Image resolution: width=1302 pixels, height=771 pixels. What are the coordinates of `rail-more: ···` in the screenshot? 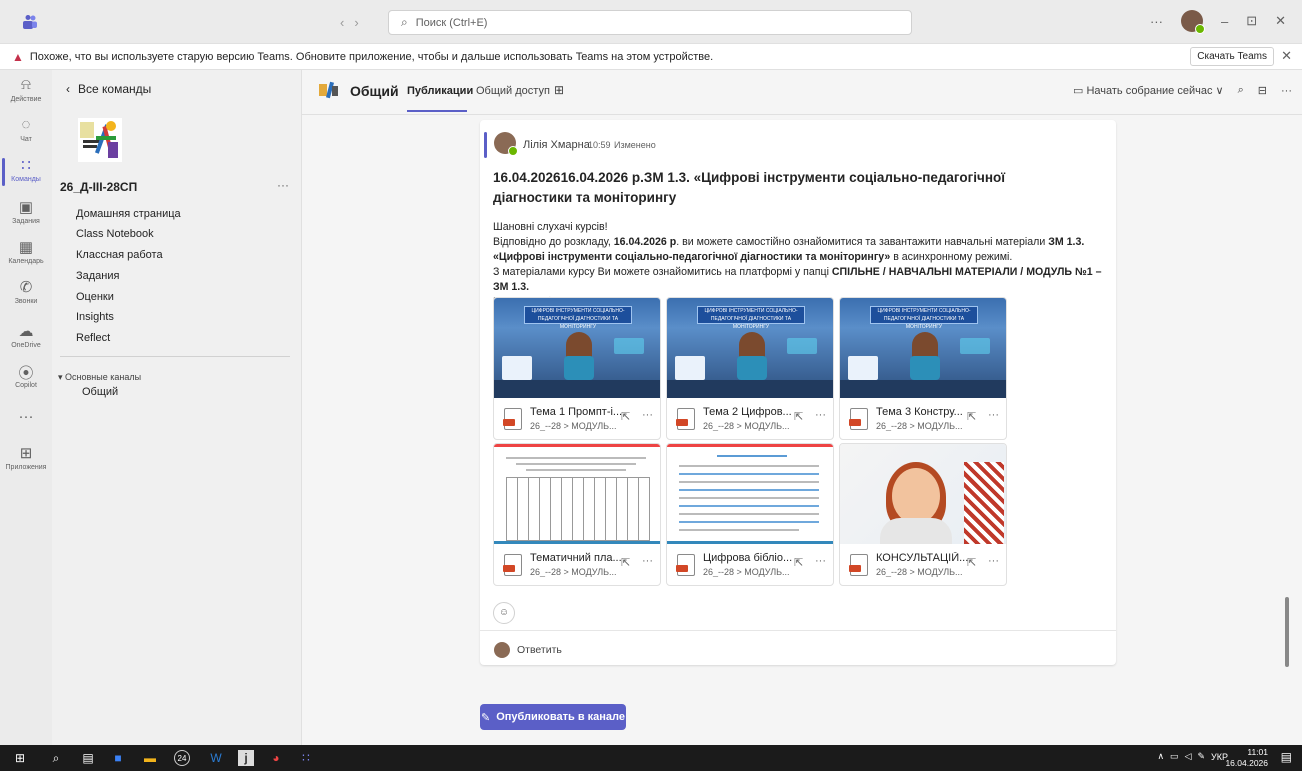 It's located at (26, 417).